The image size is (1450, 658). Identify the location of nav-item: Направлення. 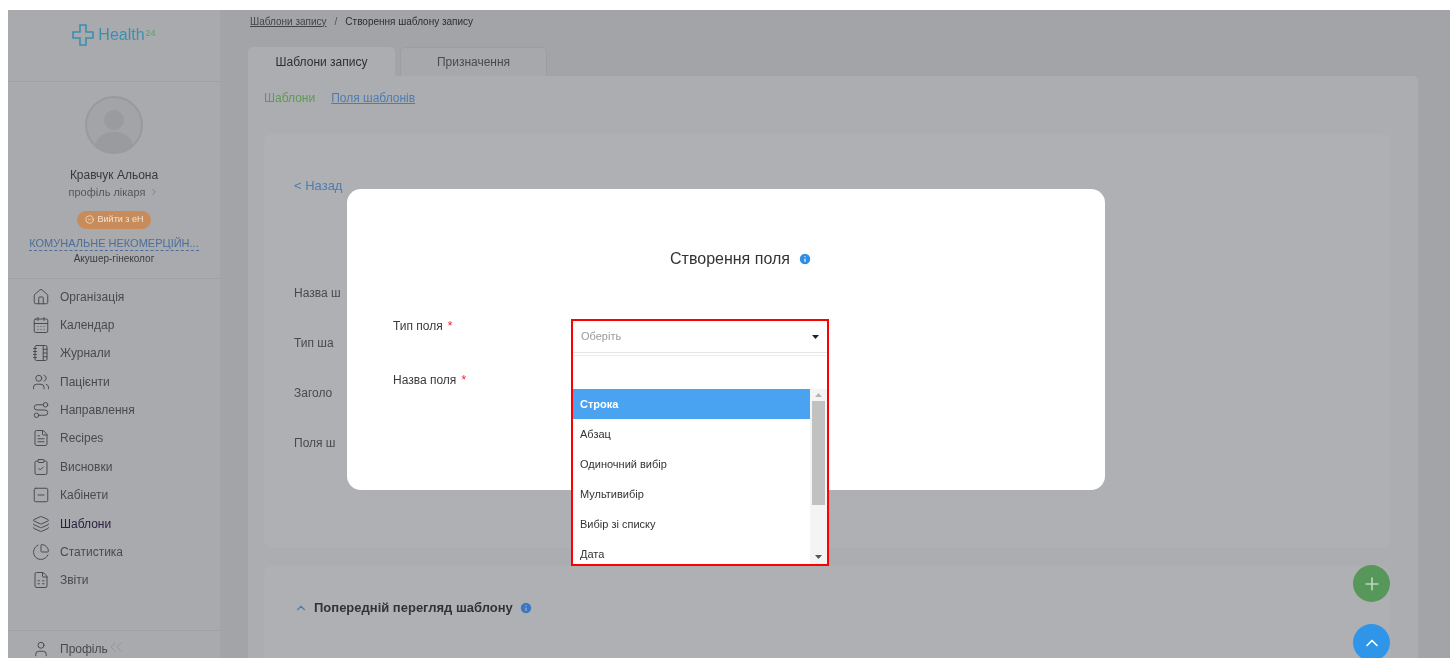
(126, 410).